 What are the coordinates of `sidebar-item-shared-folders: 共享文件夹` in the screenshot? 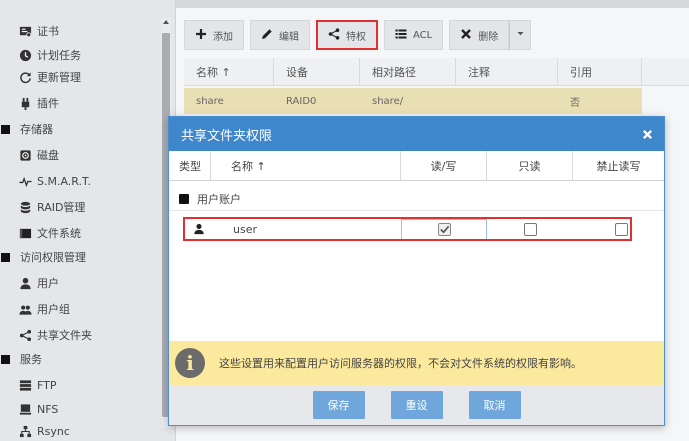 It's located at (54, 335).